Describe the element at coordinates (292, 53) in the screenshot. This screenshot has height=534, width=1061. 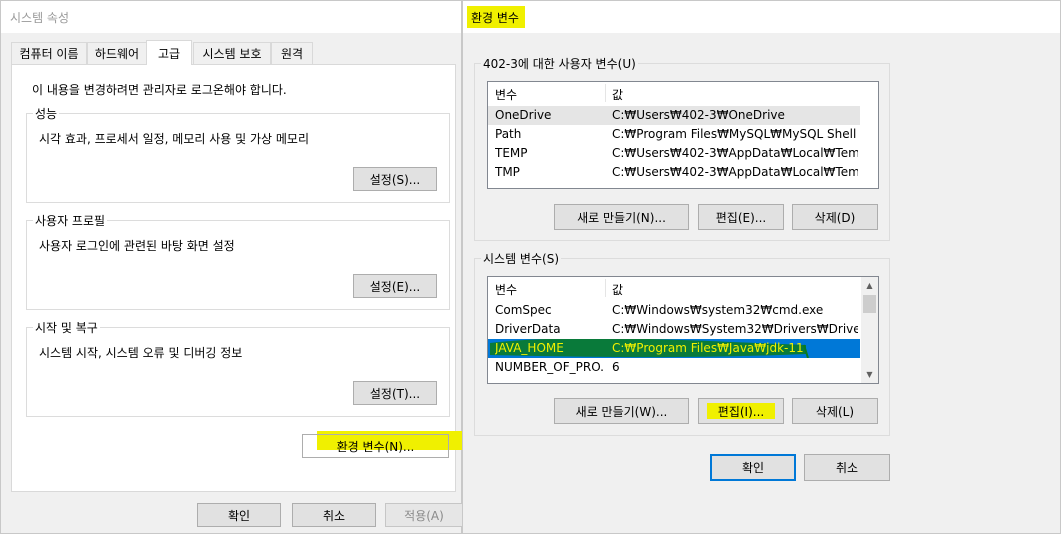
I see `tab-remote: 원격` at that location.